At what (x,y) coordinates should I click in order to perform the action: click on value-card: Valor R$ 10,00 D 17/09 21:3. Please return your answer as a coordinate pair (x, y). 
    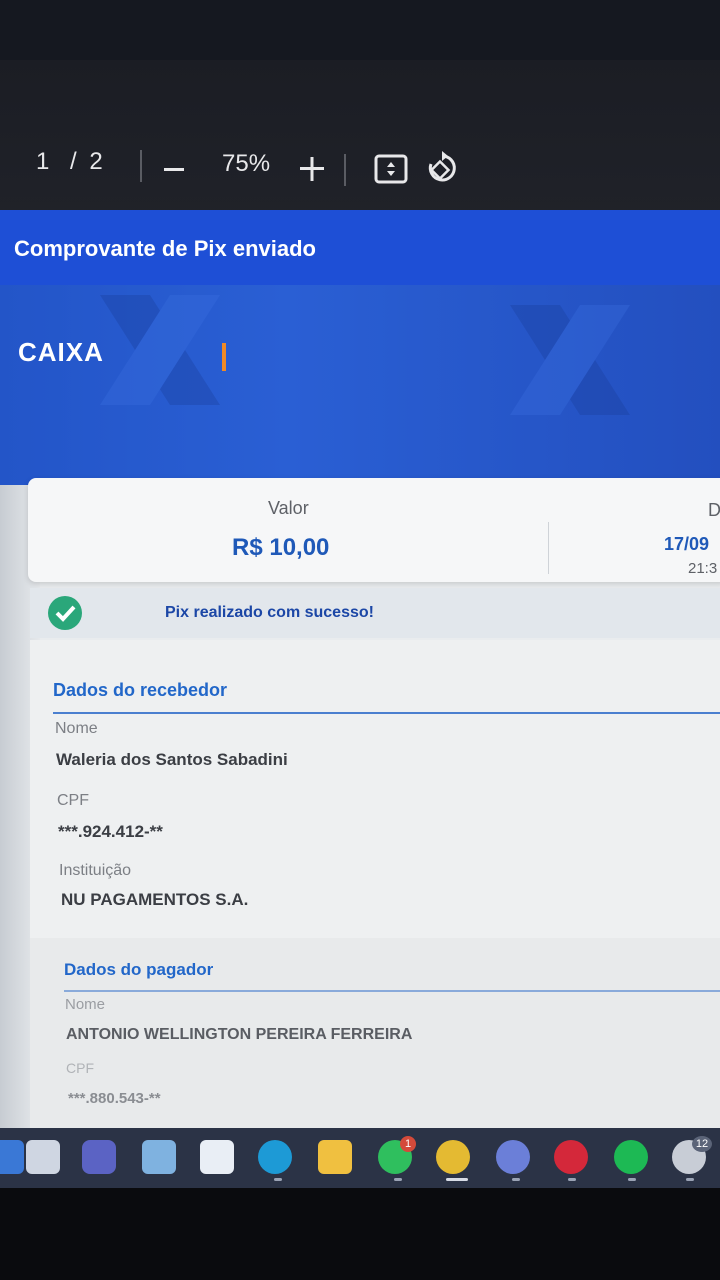
    Looking at the image, I should click on (374, 530).